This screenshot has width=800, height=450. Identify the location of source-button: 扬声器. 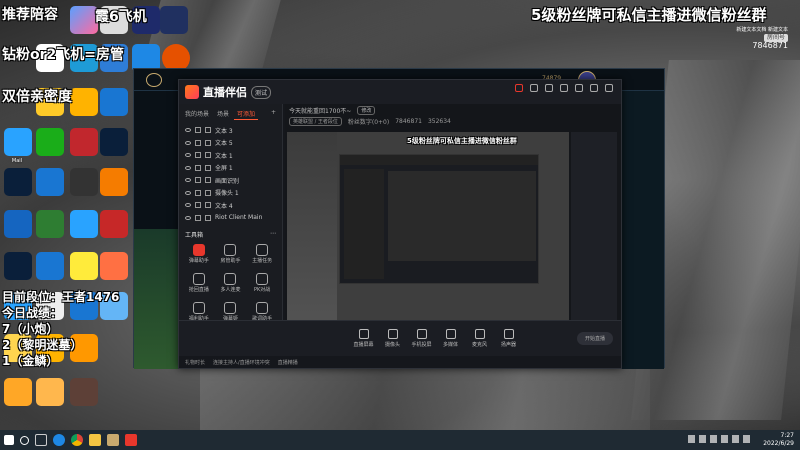
(508, 338).